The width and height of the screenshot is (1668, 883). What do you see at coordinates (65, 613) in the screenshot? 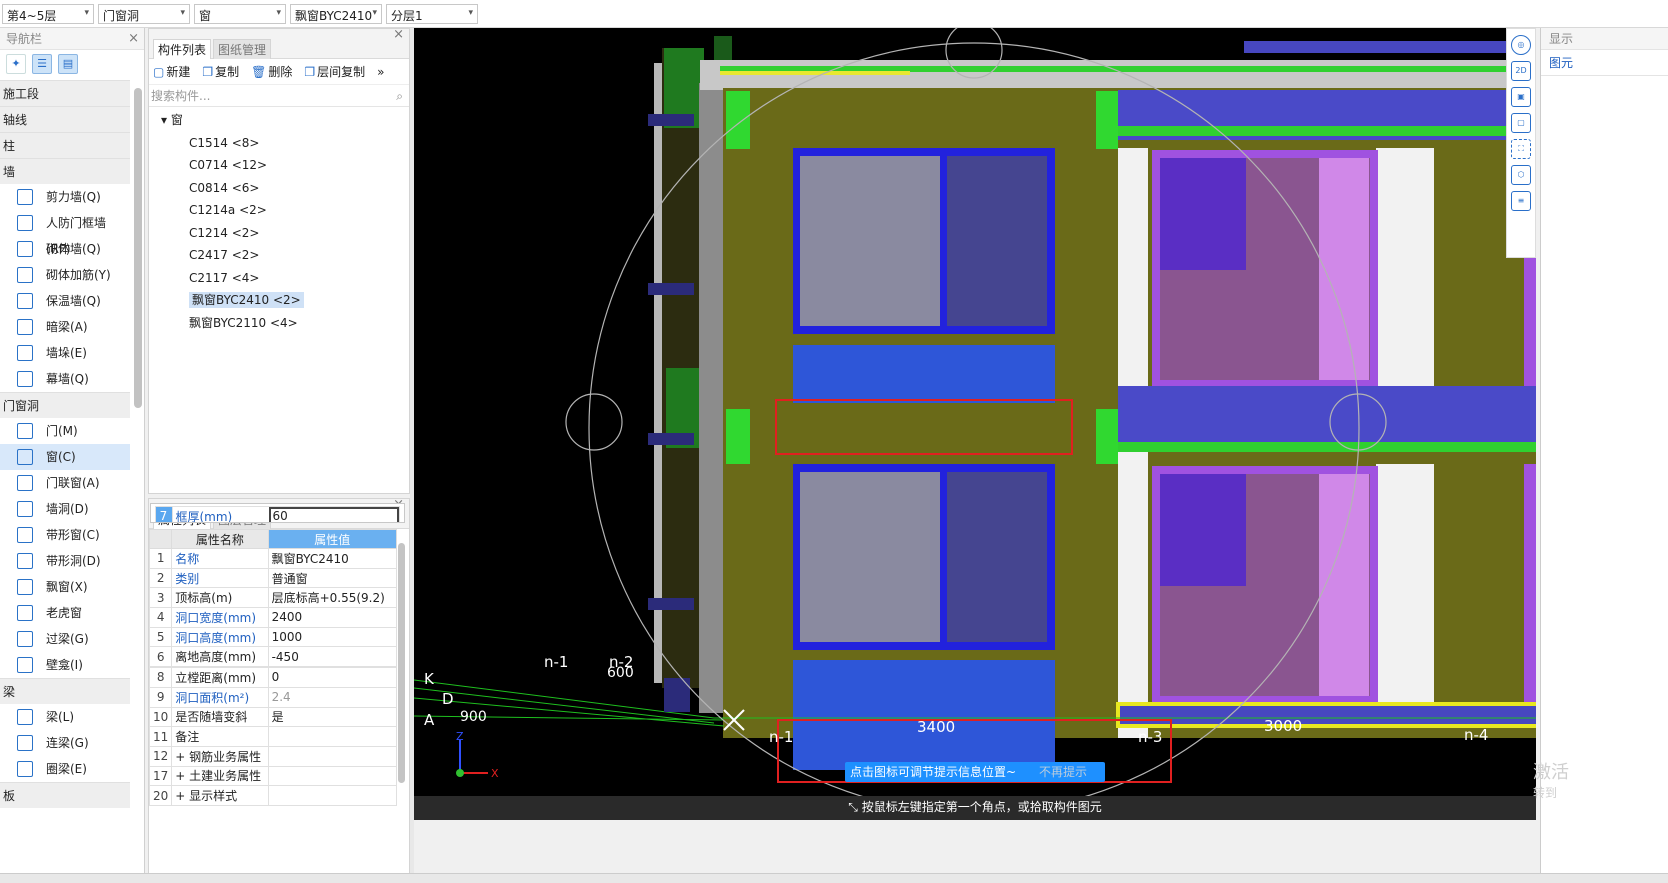
I see `nav-item-opening: 老虎窗` at bounding box center [65, 613].